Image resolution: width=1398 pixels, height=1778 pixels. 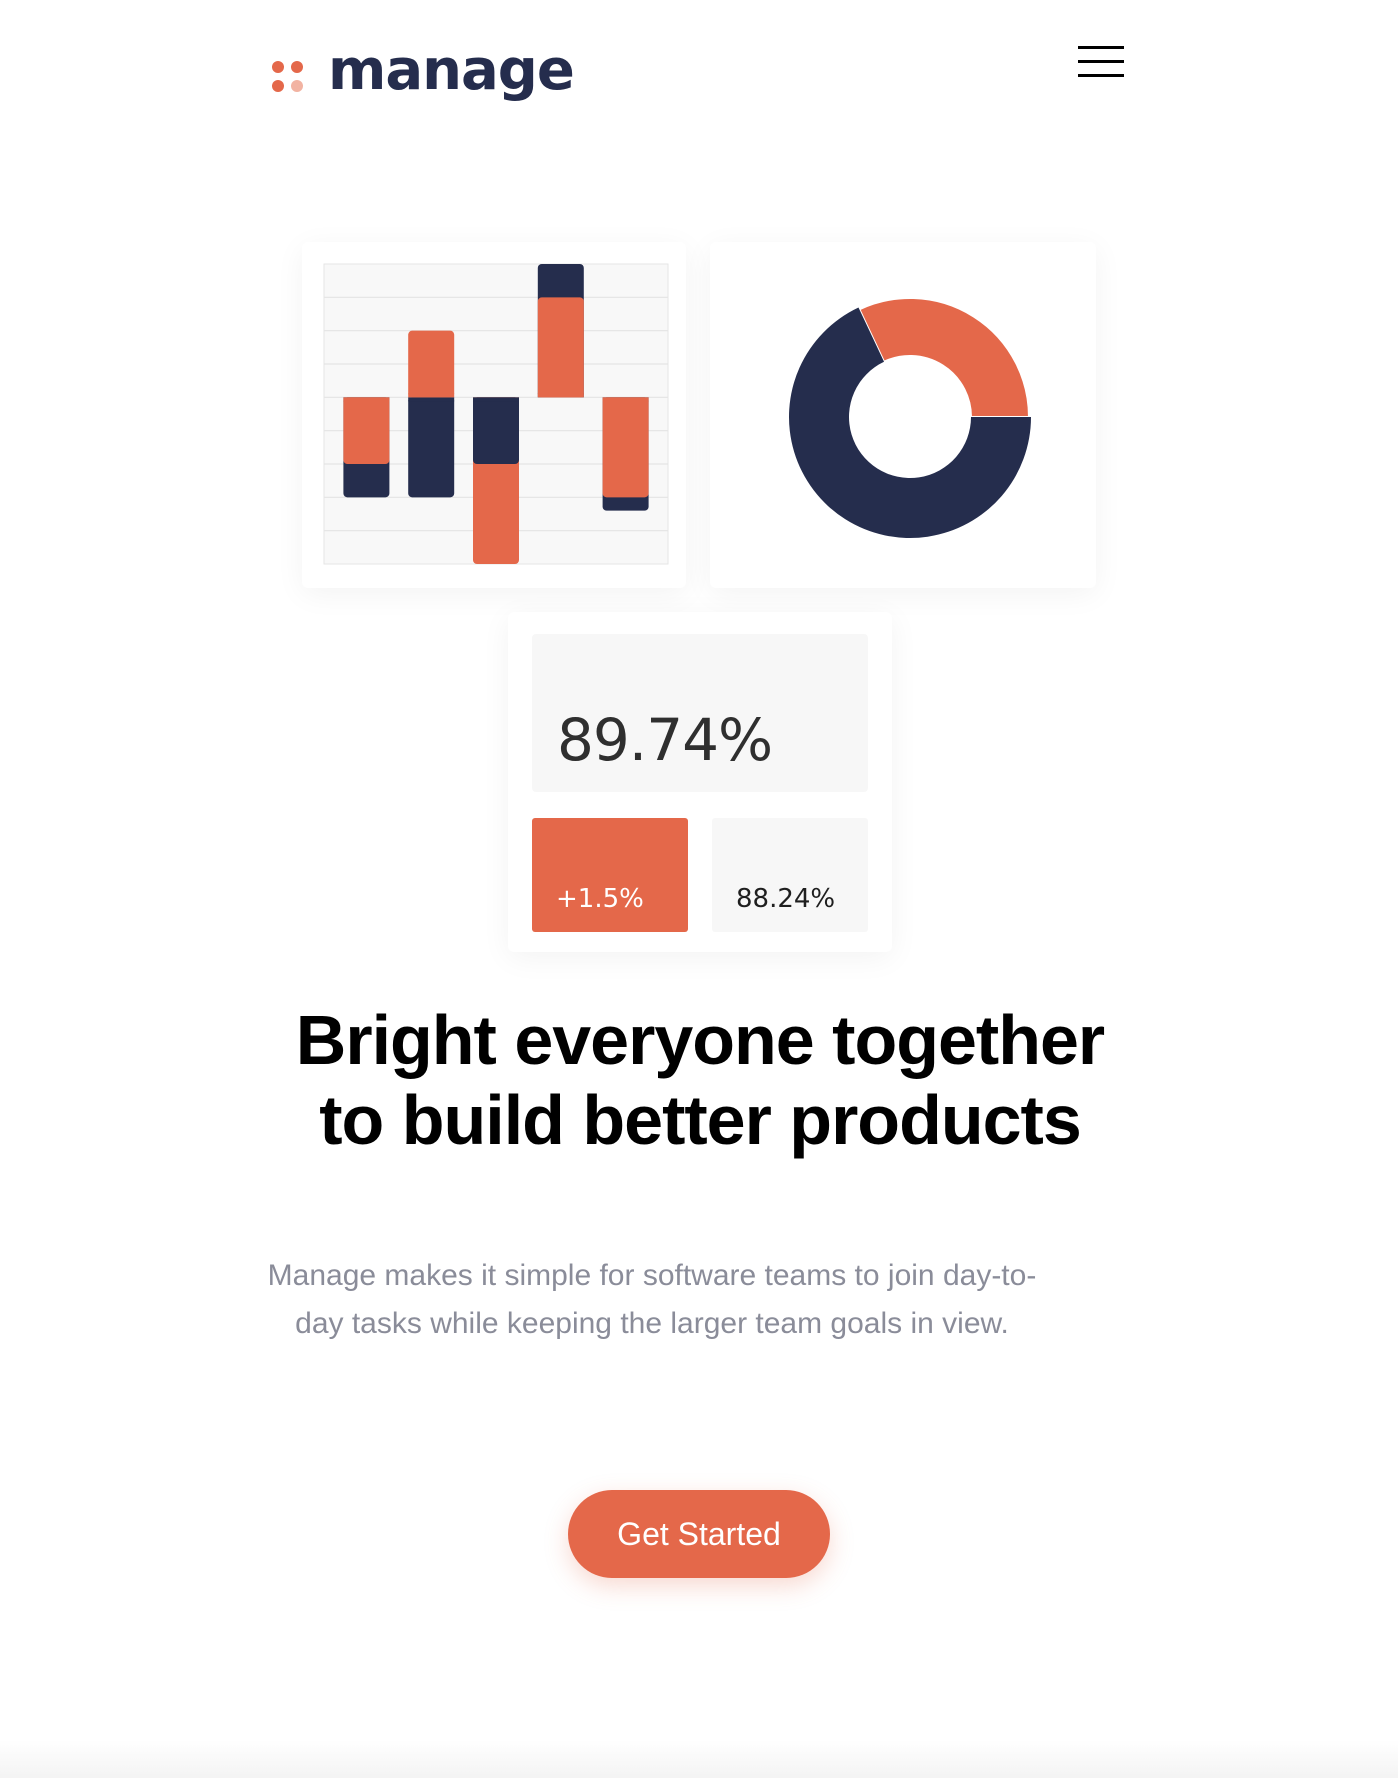 I want to click on stat-secondary-panel: 88.24%, so click(x=790, y=875).